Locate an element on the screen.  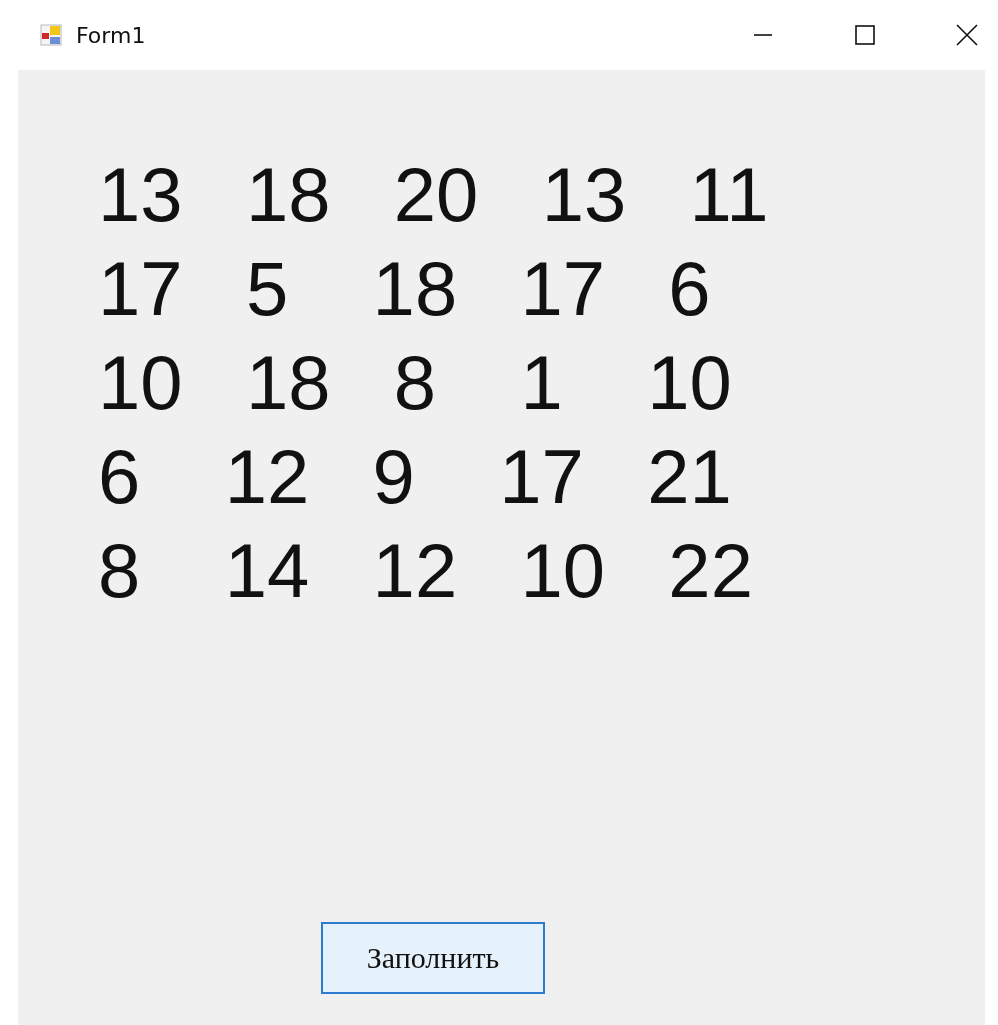
number-row-text: 6 12 9 17 21 is located at coordinates (415, 477).